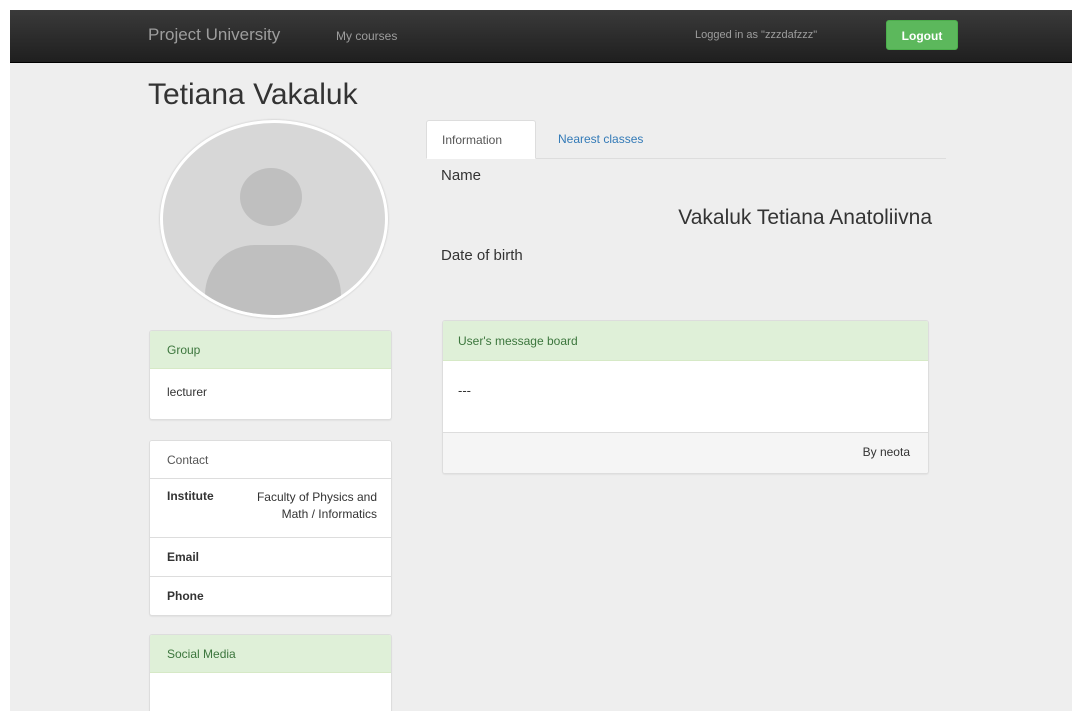 This screenshot has height=711, width=1076. What do you see at coordinates (482, 255) in the screenshot?
I see `date-of-birth-label: Date of birth` at bounding box center [482, 255].